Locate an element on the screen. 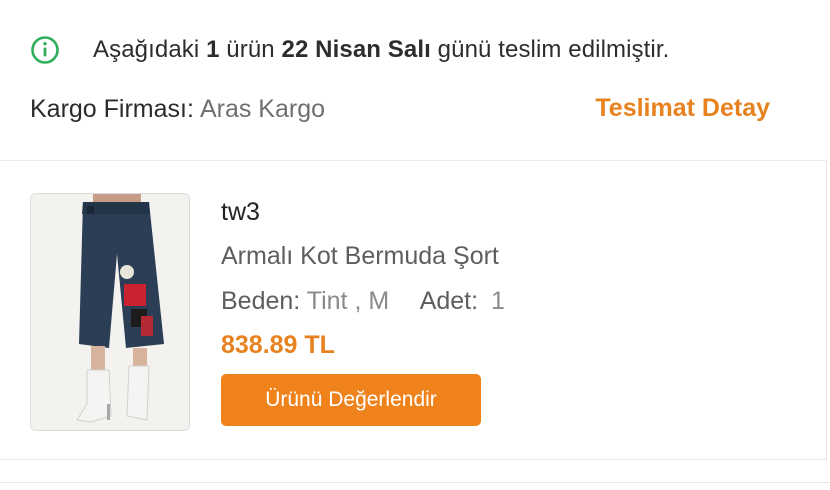  product-price: 838.89 TL is located at coordinates (278, 345).